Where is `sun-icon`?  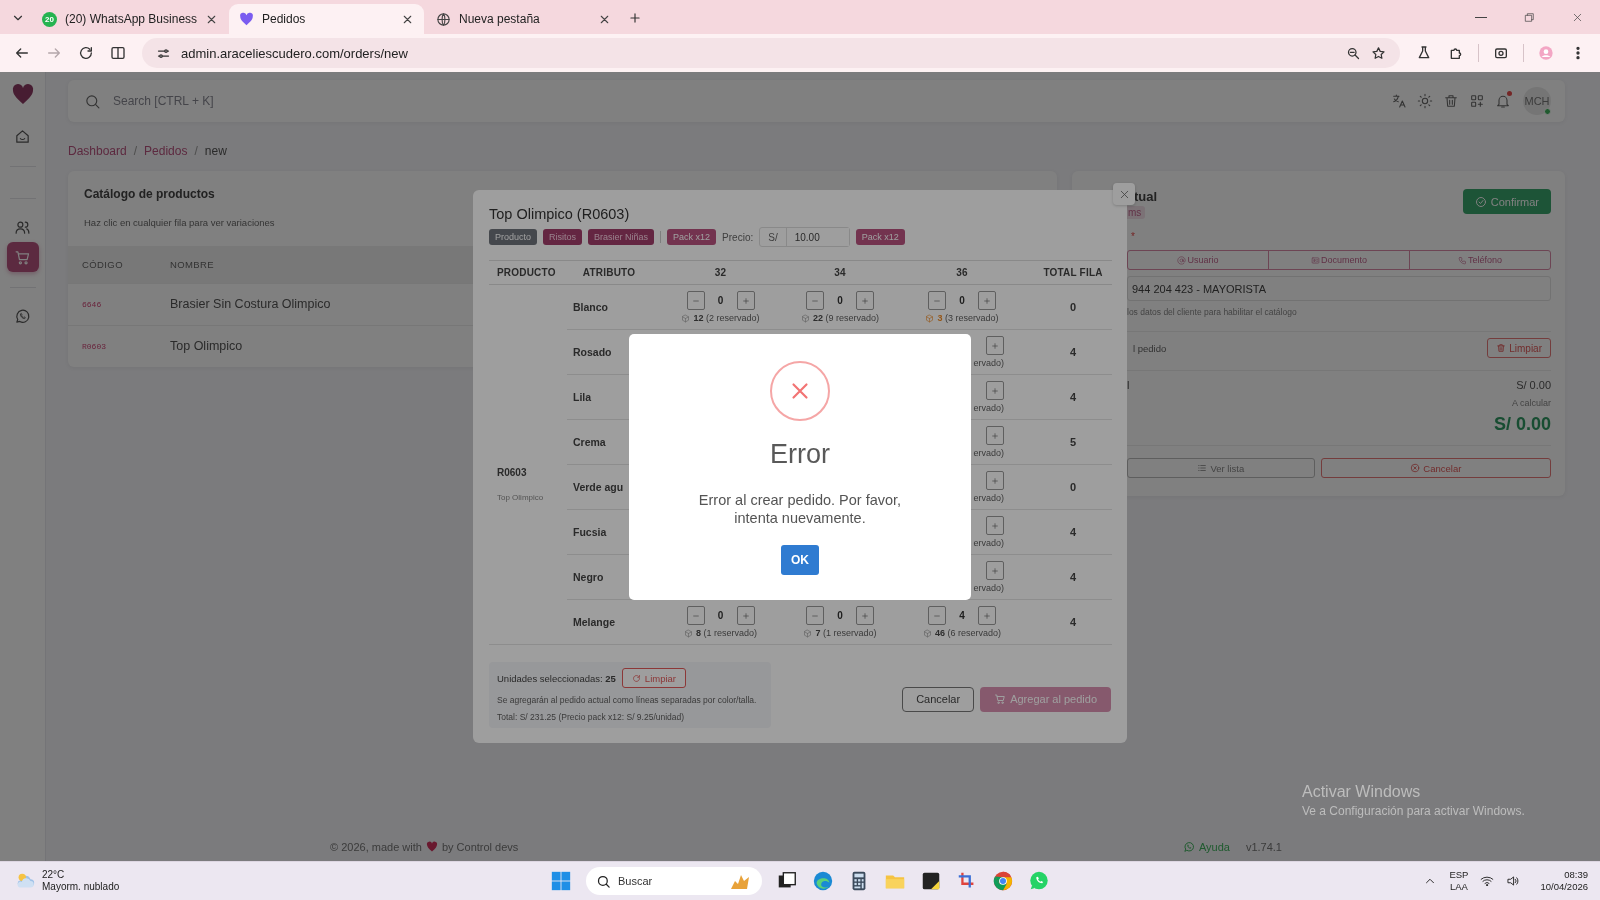 sun-icon is located at coordinates (1425, 101).